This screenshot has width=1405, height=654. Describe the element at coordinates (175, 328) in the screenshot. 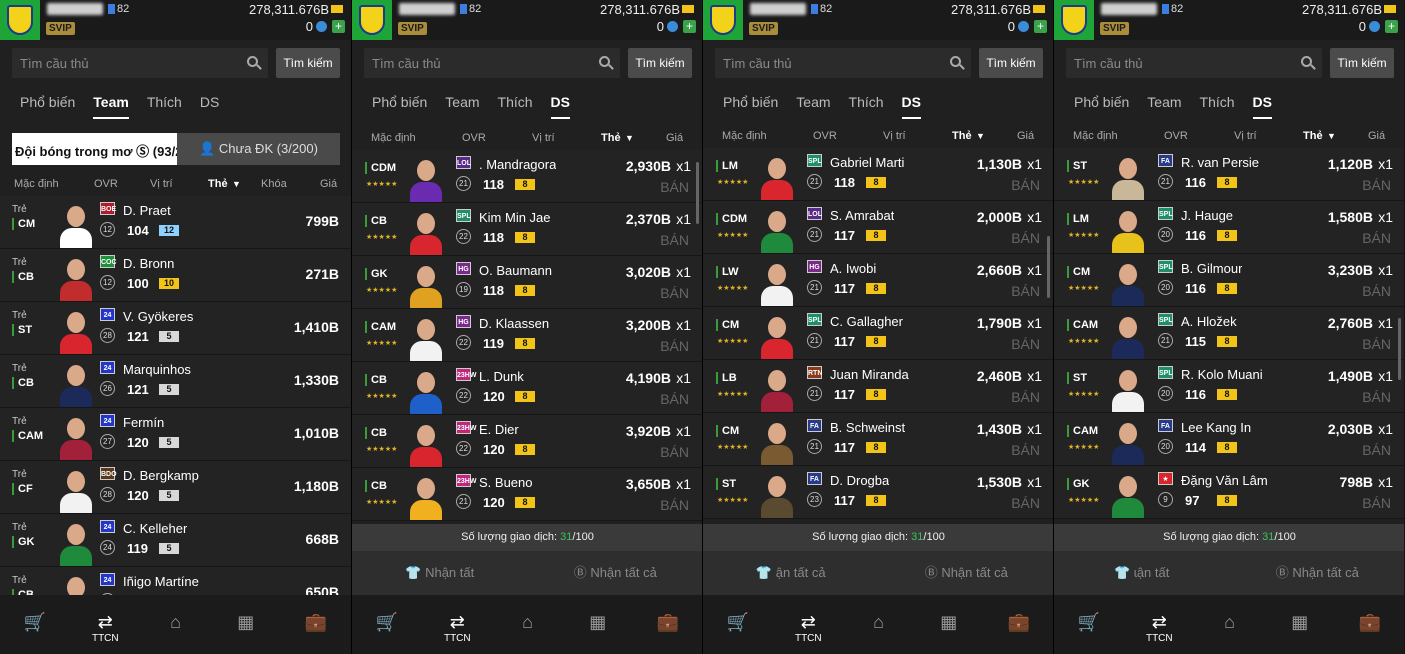

I see `player-row: Trẻ ST 24 28 V. Gyökeres 121 5 1,410B` at that location.